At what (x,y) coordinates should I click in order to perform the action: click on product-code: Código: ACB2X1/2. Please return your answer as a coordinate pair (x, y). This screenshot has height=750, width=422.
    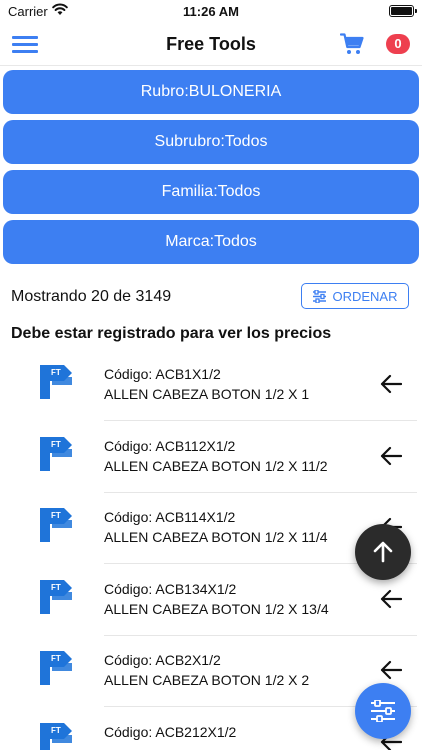
    Looking at the image, I should click on (162, 660).